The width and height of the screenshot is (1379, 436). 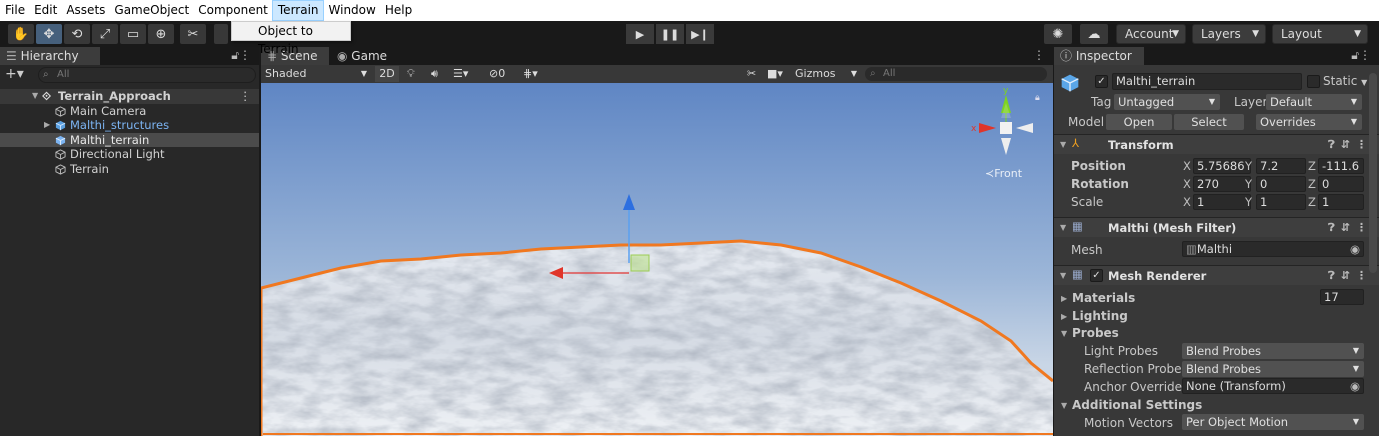 What do you see at coordinates (129, 125) in the screenshot?
I see `hierarchy-item-malthi-structures: ▶ Malthi_structures` at bounding box center [129, 125].